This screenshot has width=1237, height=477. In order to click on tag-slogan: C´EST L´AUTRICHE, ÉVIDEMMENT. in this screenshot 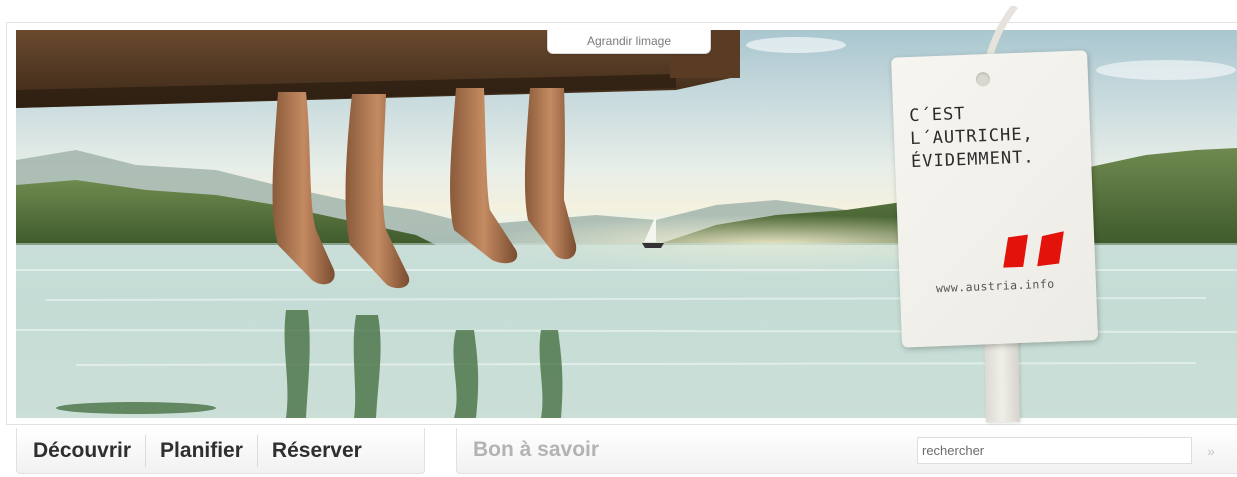, I will do `click(971, 138)`.